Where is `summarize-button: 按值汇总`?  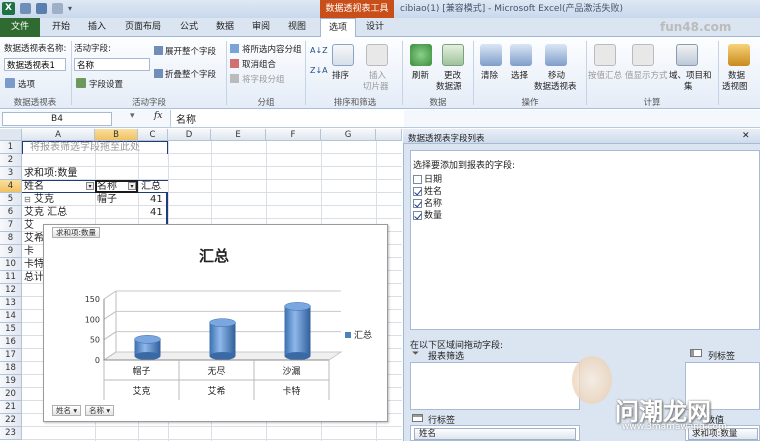 summarize-button: 按值汇总 is located at coordinates (605, 75).